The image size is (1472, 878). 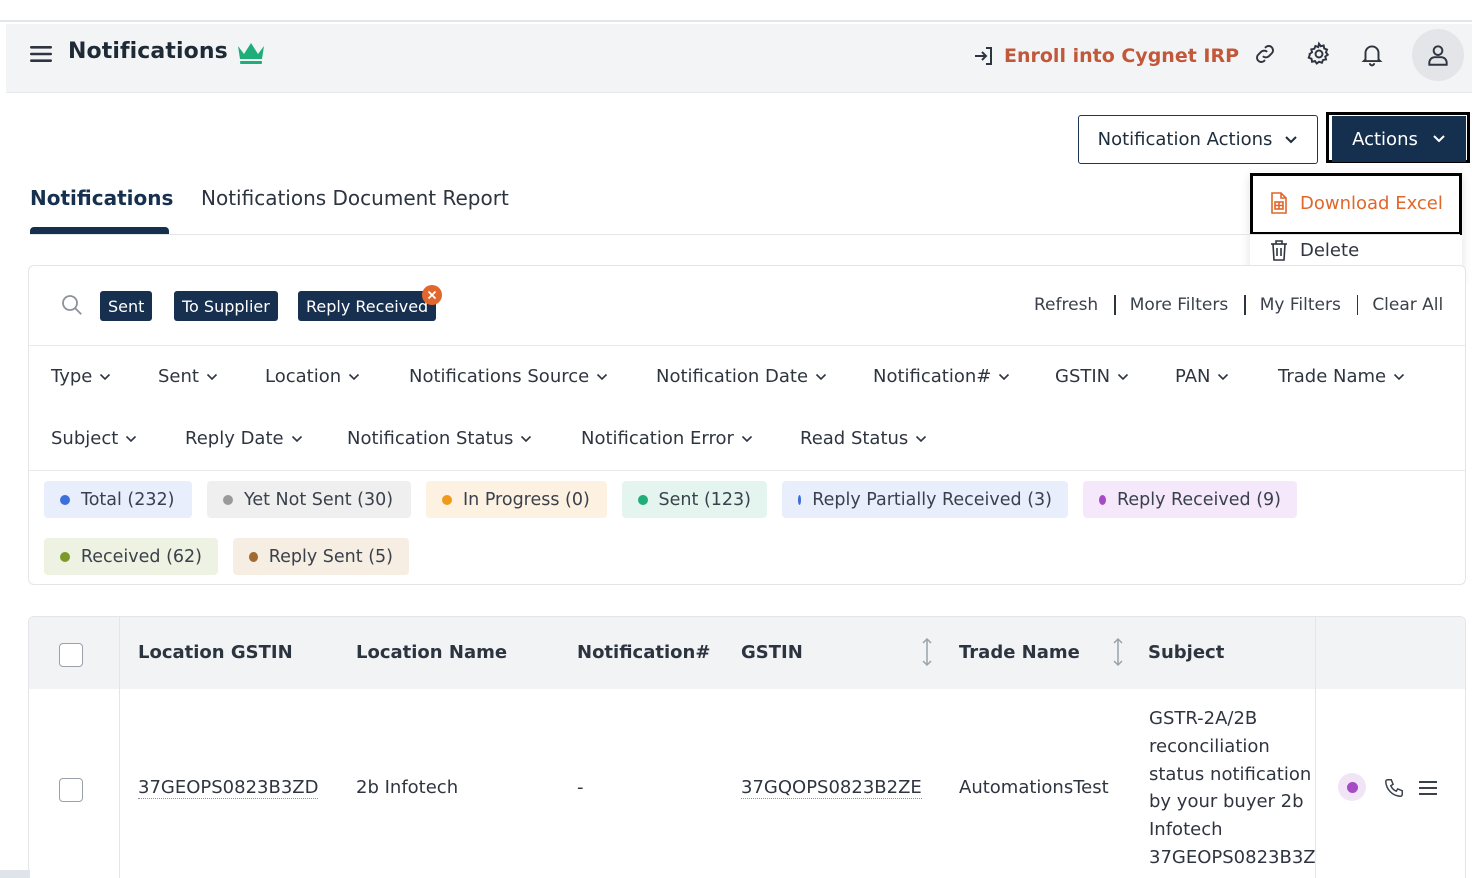 What do you see at coordinates (226, 306) in the screenshot?
I see `filter-chip-to-supplier: To Supplier` at bounding box center [226, 306].